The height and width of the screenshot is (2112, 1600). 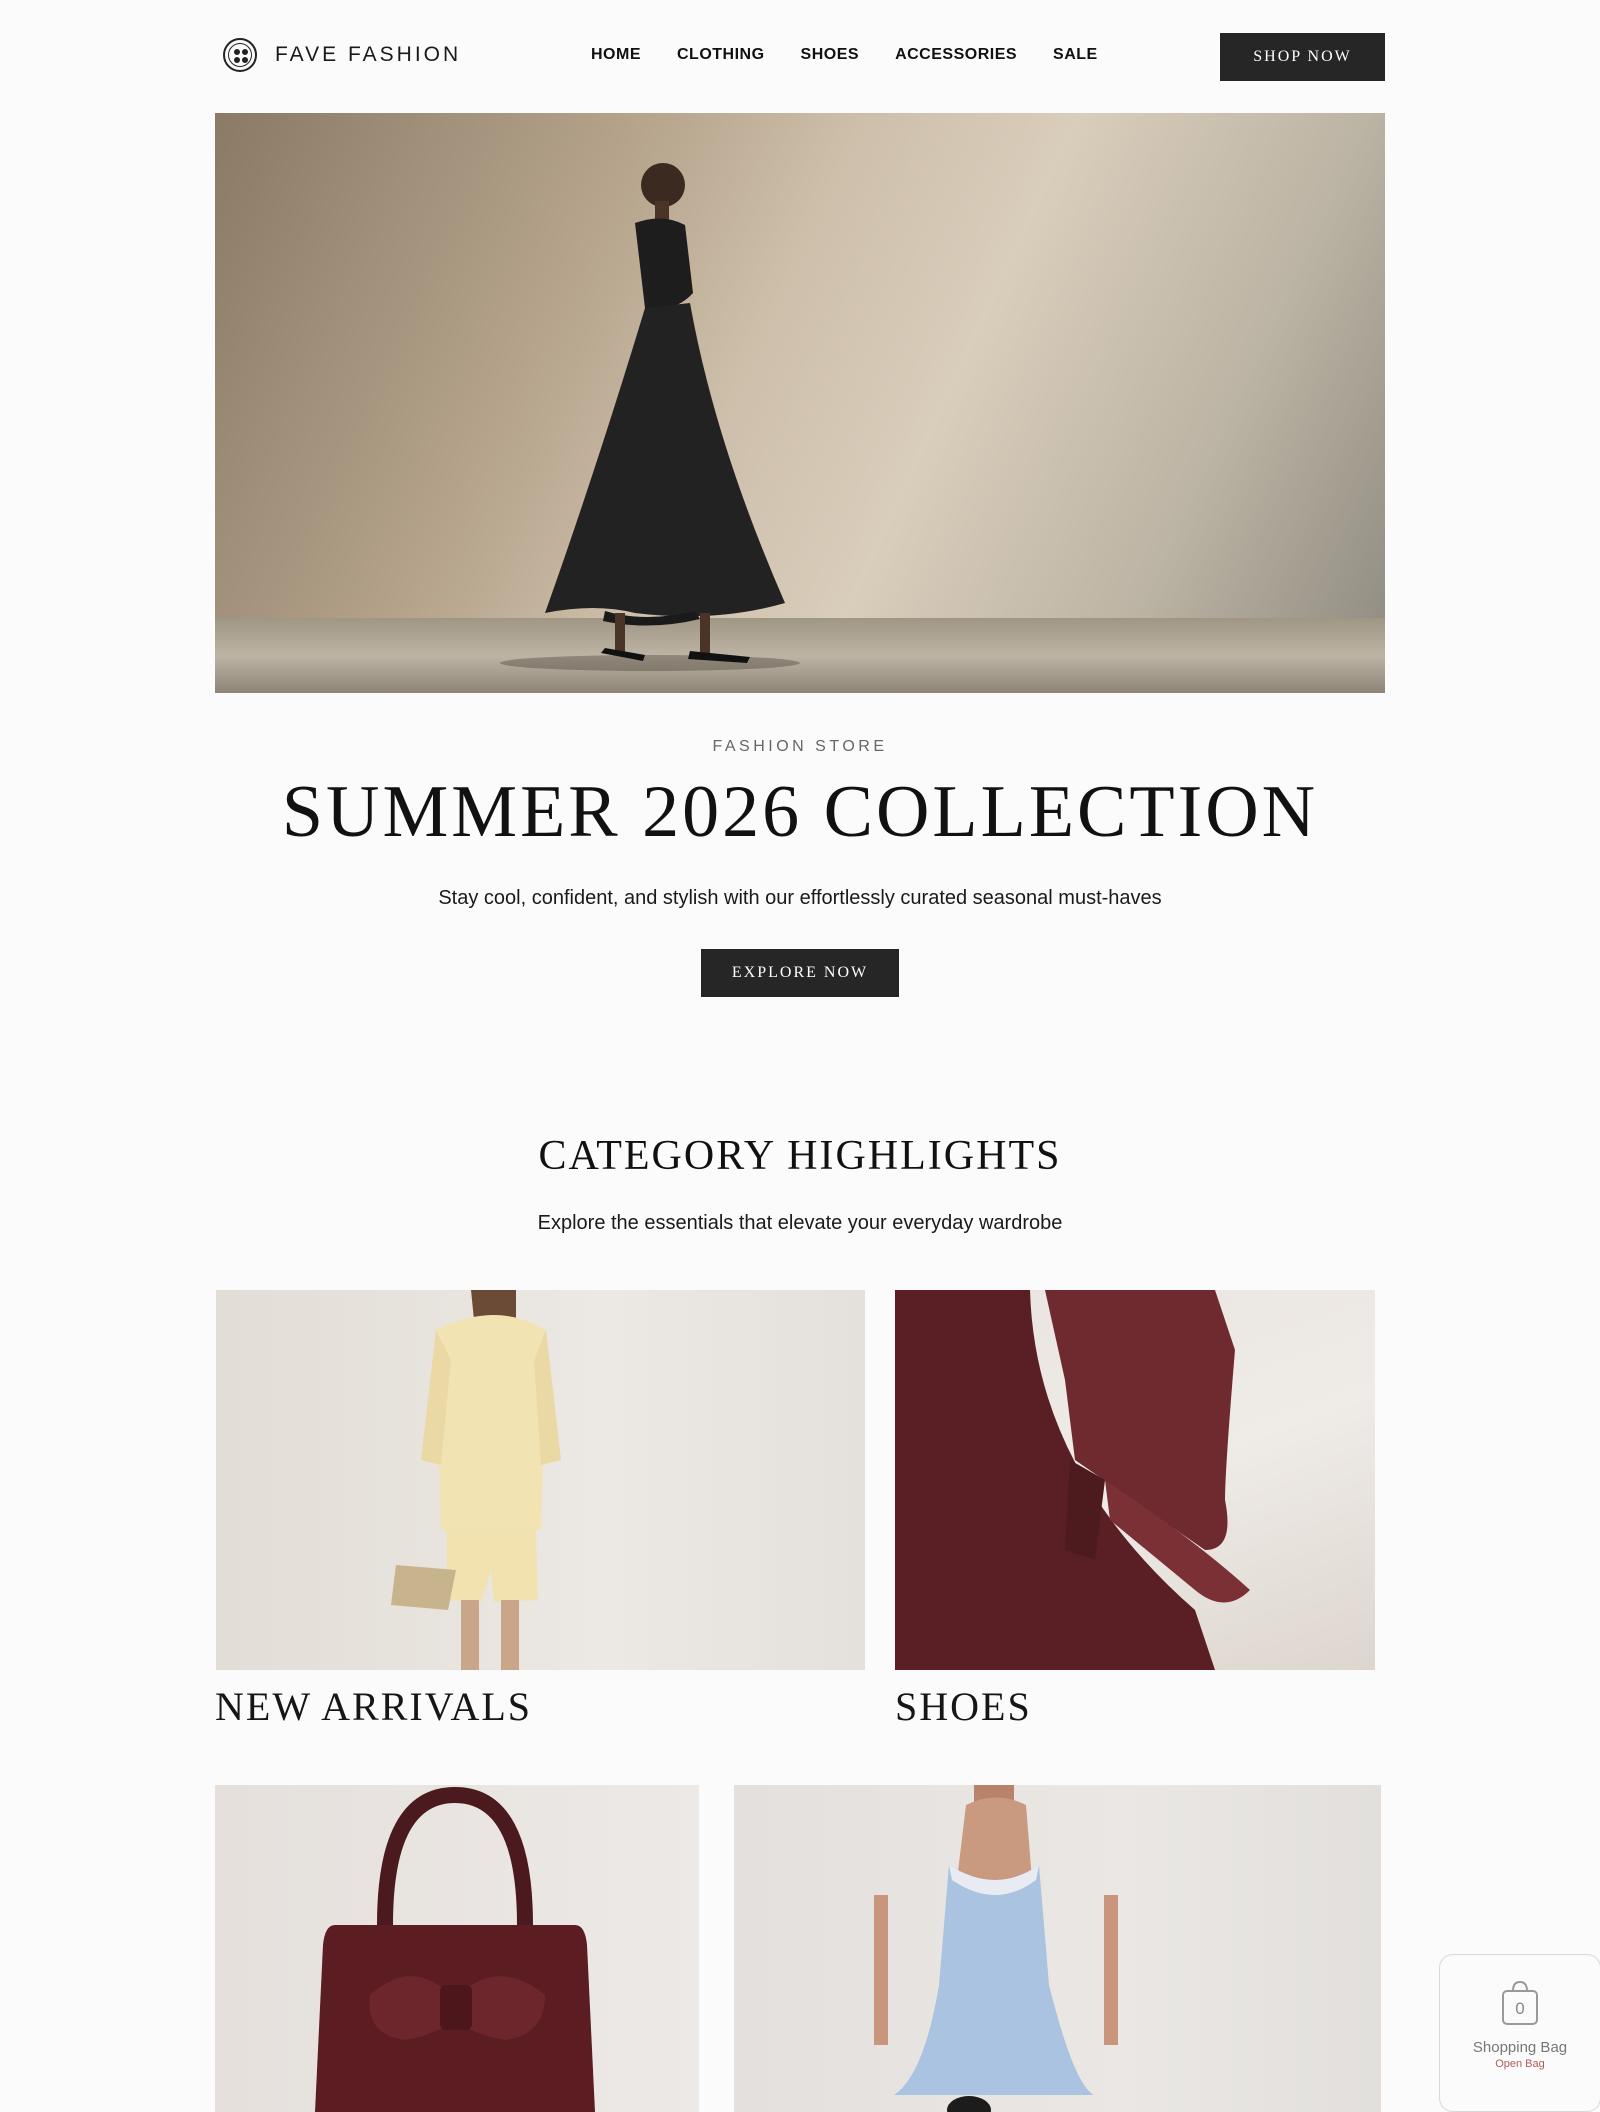 What do you see at coordinates (1075, 55) in the screenshot?
I see `nav-item-sale: SALE` at bounding box center [1075, 55].